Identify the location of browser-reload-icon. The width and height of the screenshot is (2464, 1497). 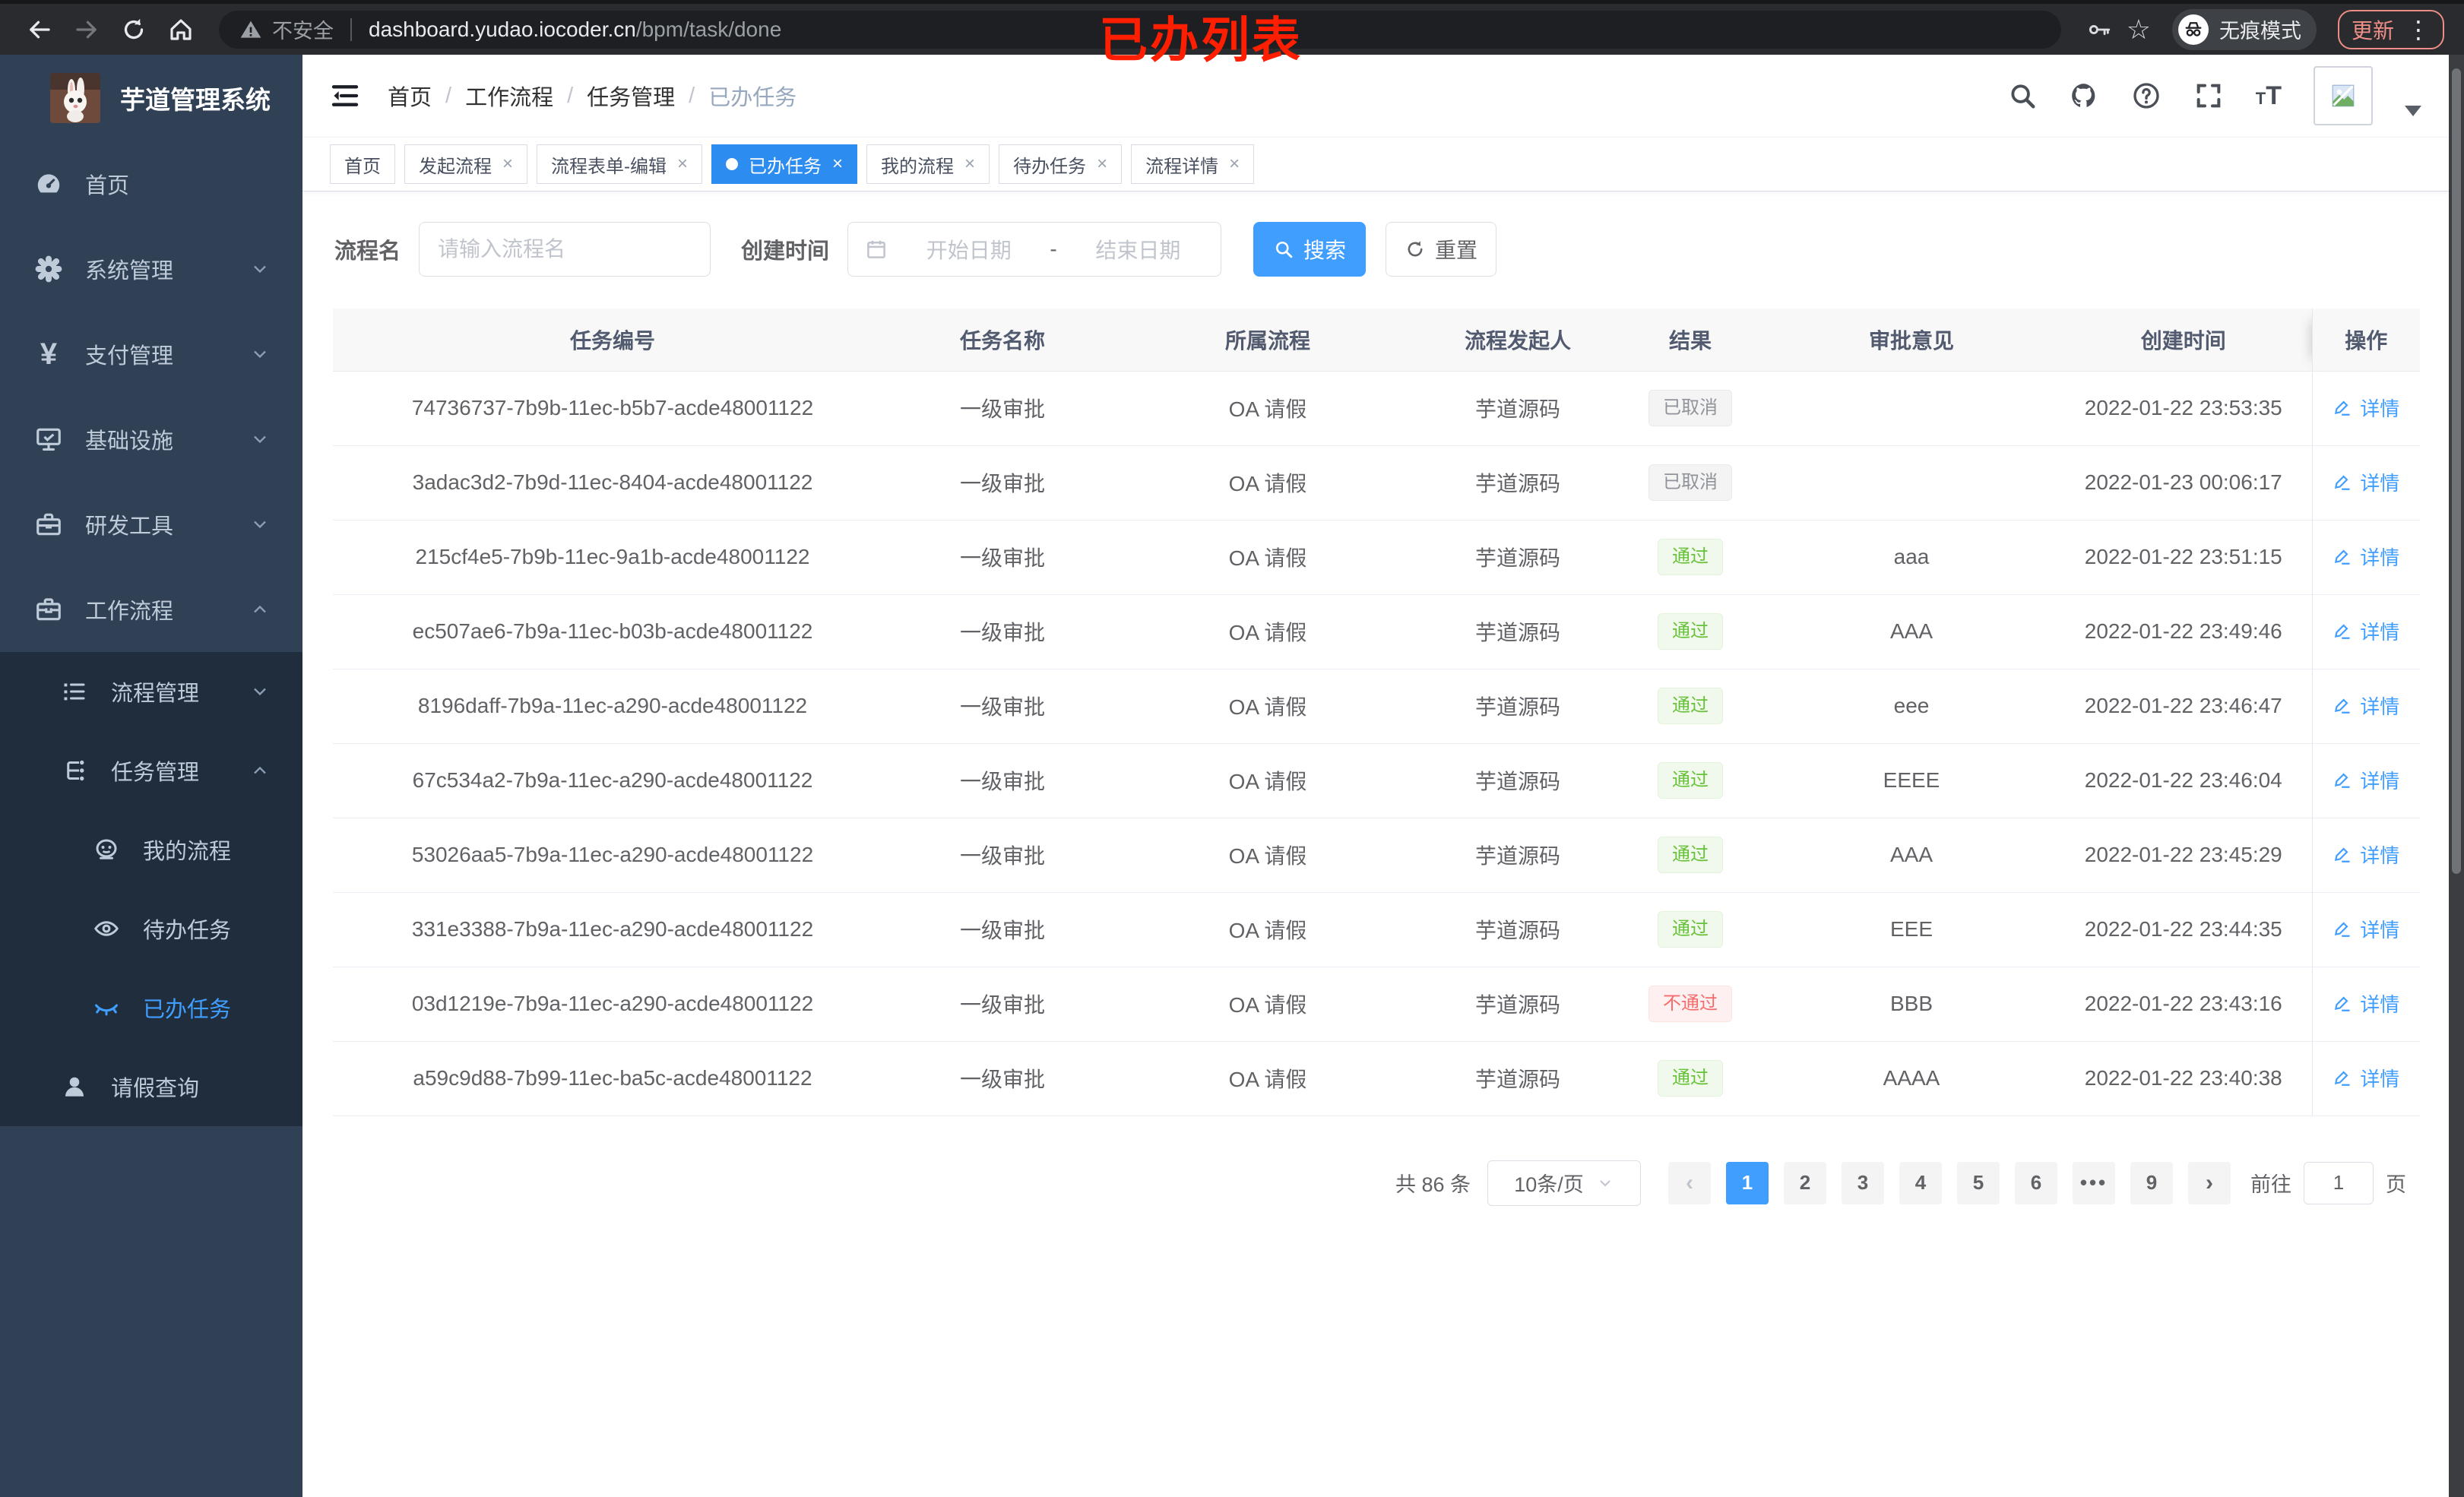
(134, 29).